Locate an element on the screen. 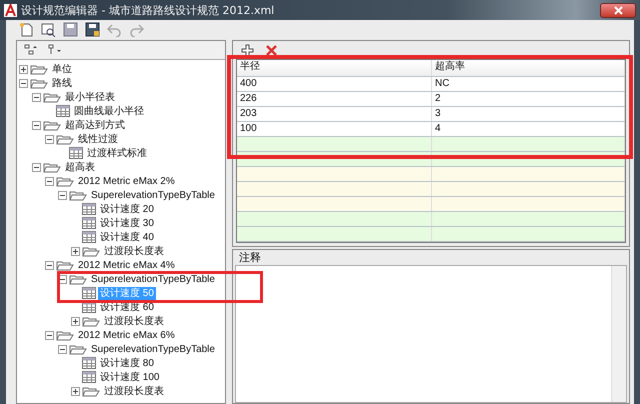  table-cell: 4 is located at coordinates (528, 129).